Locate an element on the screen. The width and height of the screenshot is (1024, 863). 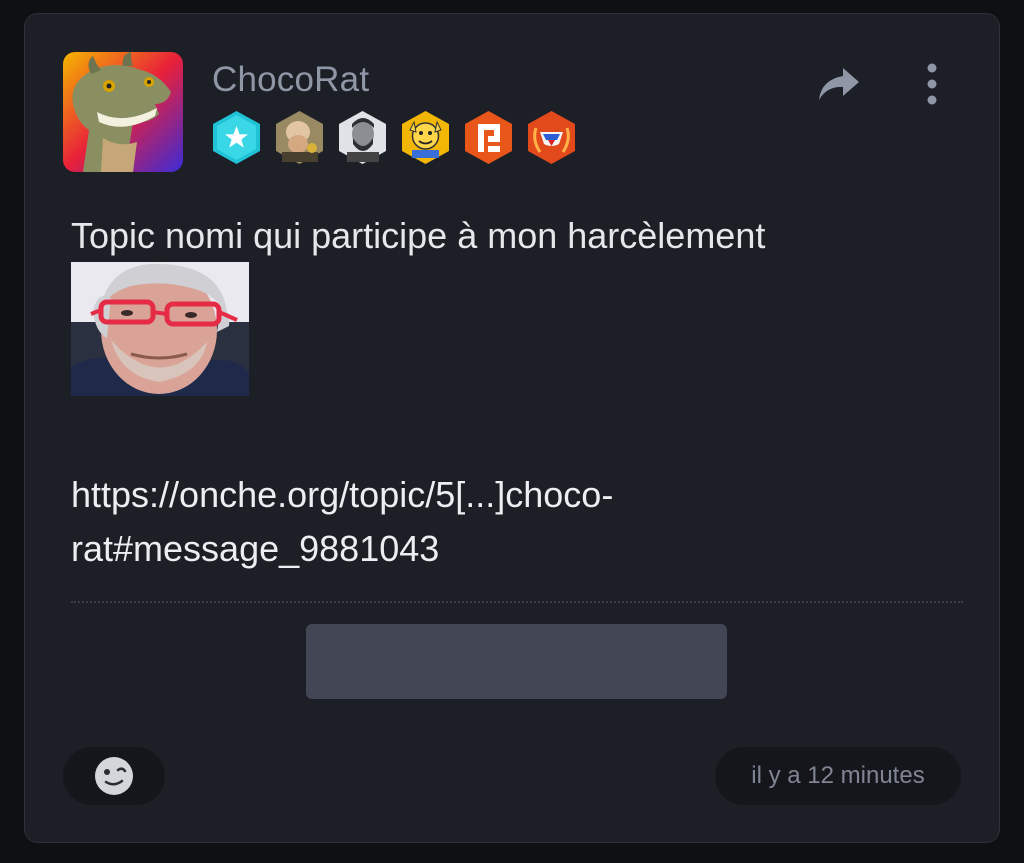
sticker-image is located at coordinates (160, 329).